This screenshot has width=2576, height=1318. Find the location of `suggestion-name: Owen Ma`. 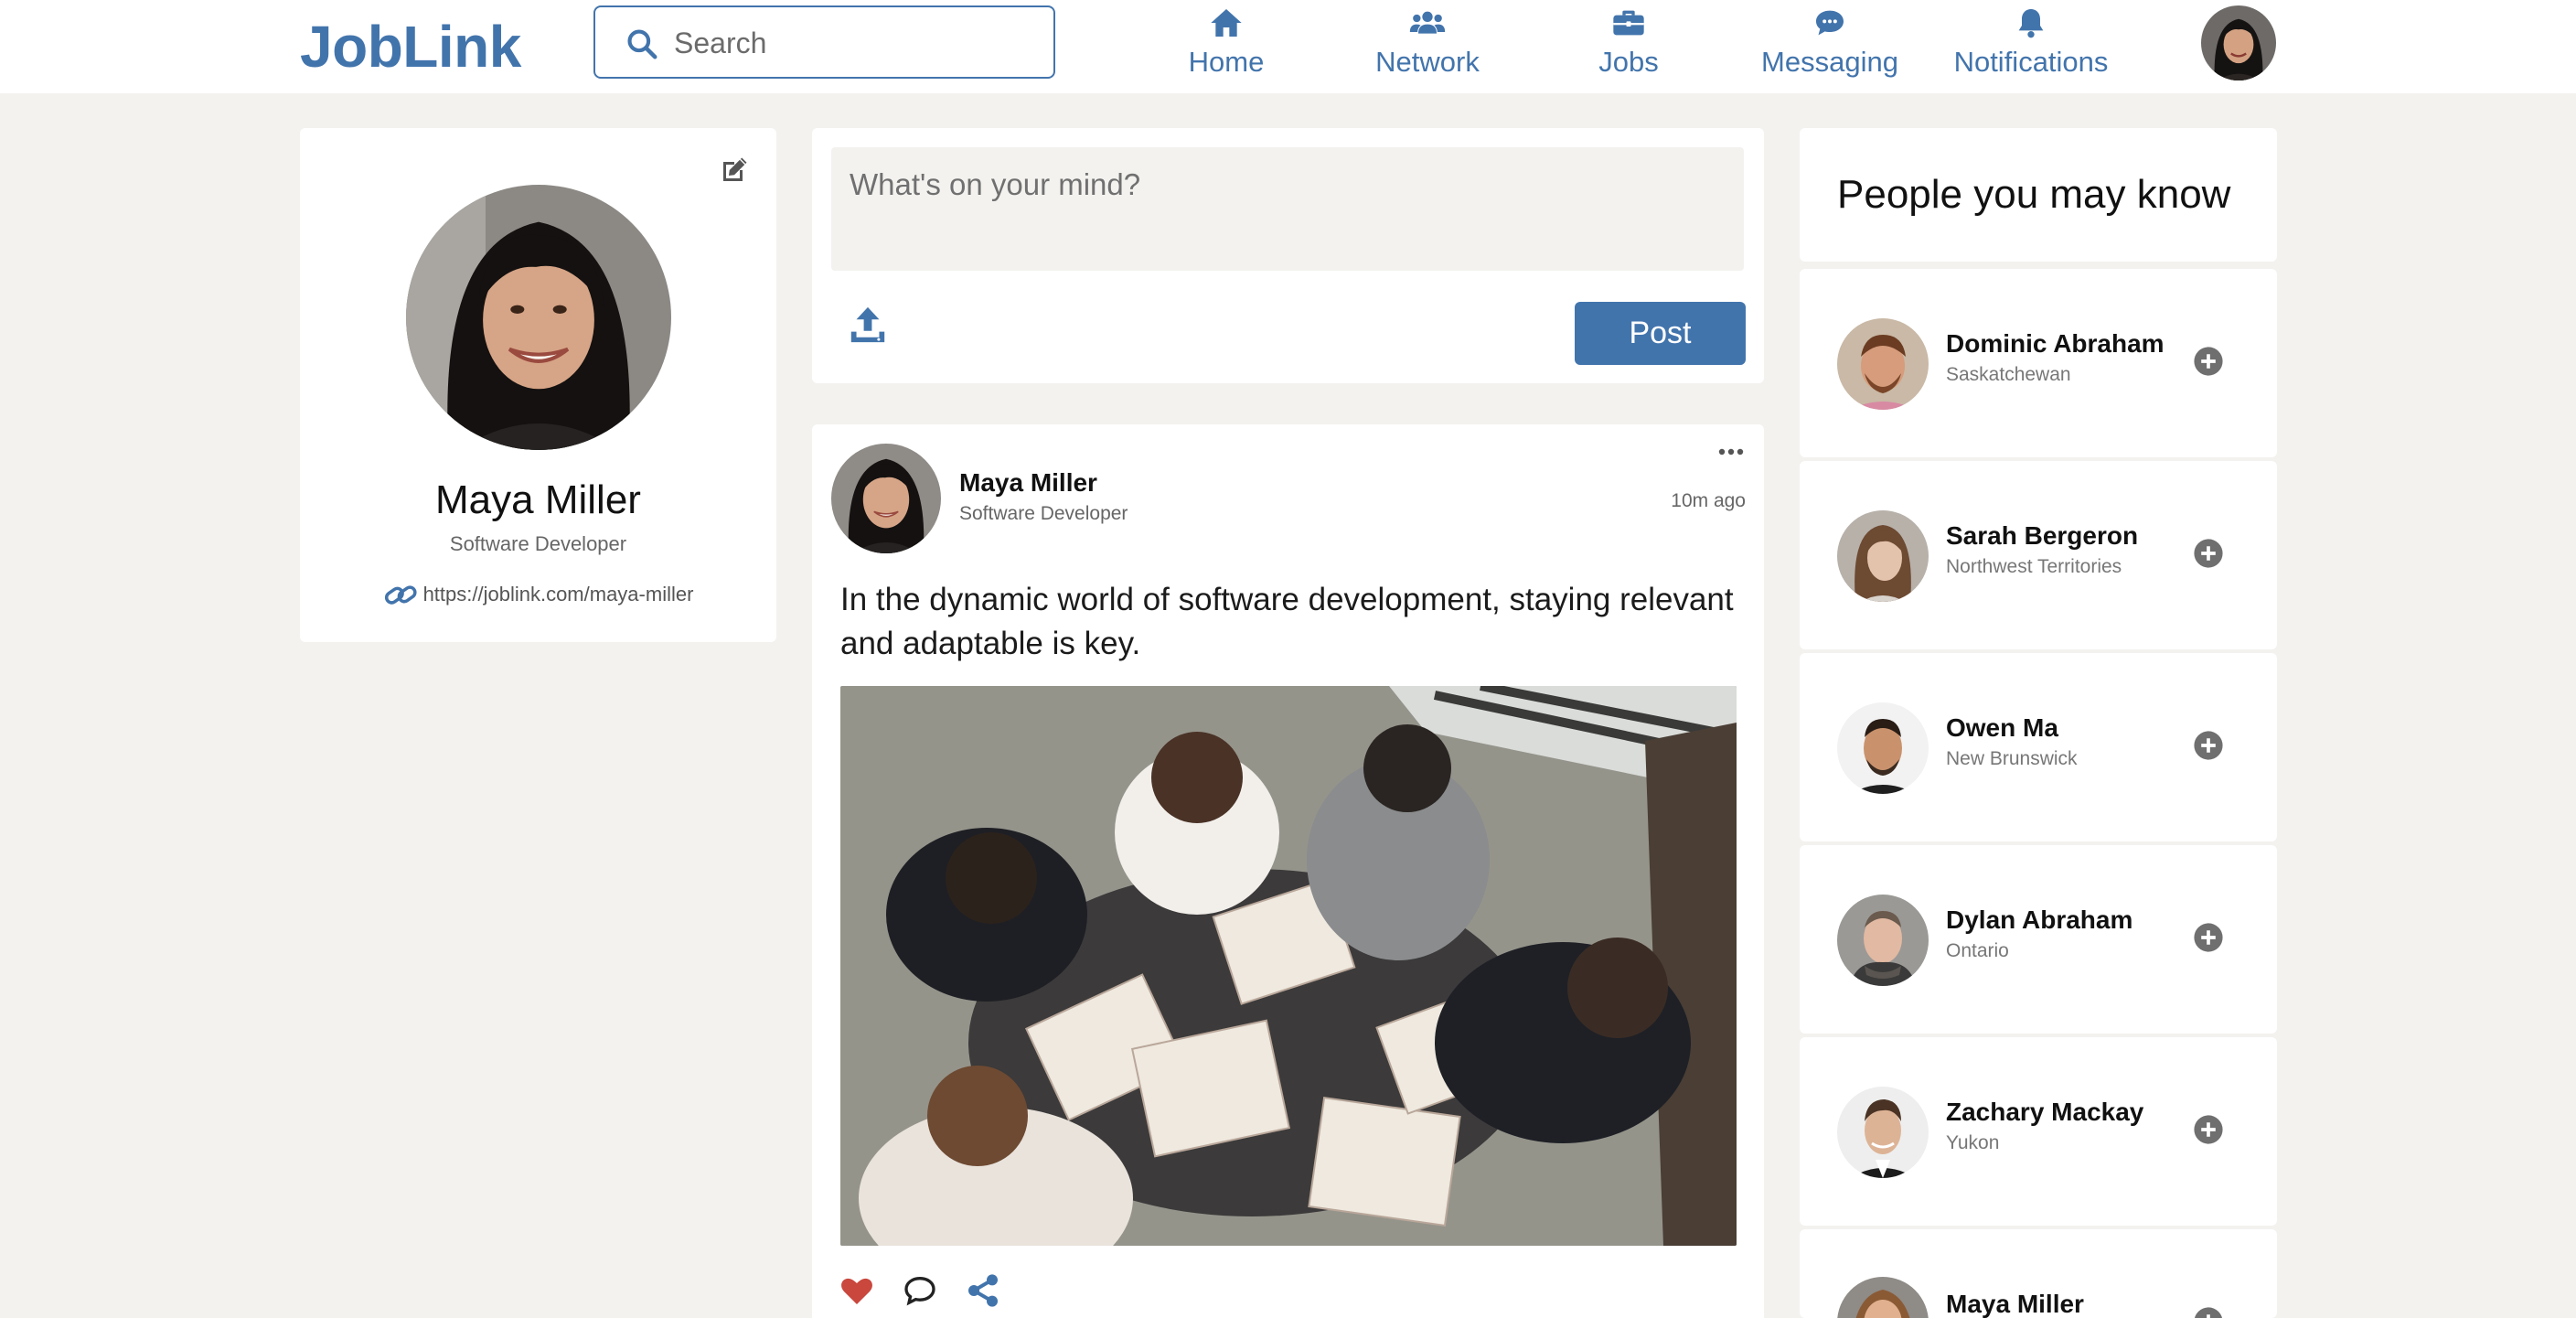

suggestion-name: Owen Ma is located at coordinates (2002, 728).